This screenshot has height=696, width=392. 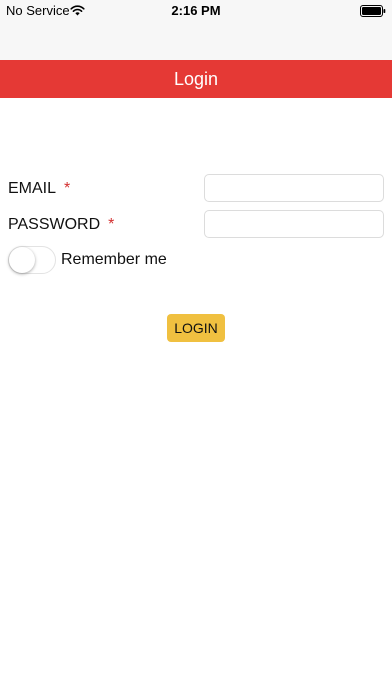 I want to click on remember-me-toggle, so click(x=32, y=260).